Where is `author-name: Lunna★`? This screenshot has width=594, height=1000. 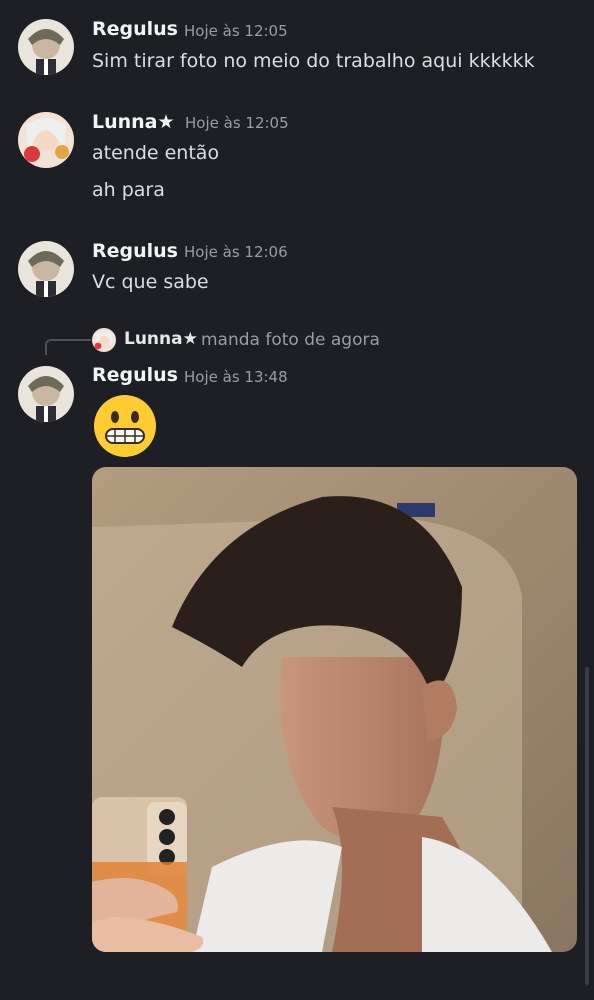 author-name: Lunna★ is located at coordinates (133, 122).